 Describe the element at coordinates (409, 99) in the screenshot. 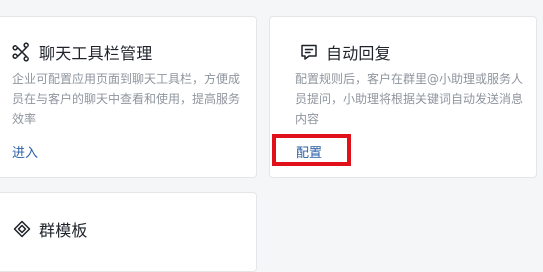

I see `auto-reply-description: 配置规则后，客户在群里@小助理或服务人员提问，小助理将根据关键词自动发送消息内容` at that location.